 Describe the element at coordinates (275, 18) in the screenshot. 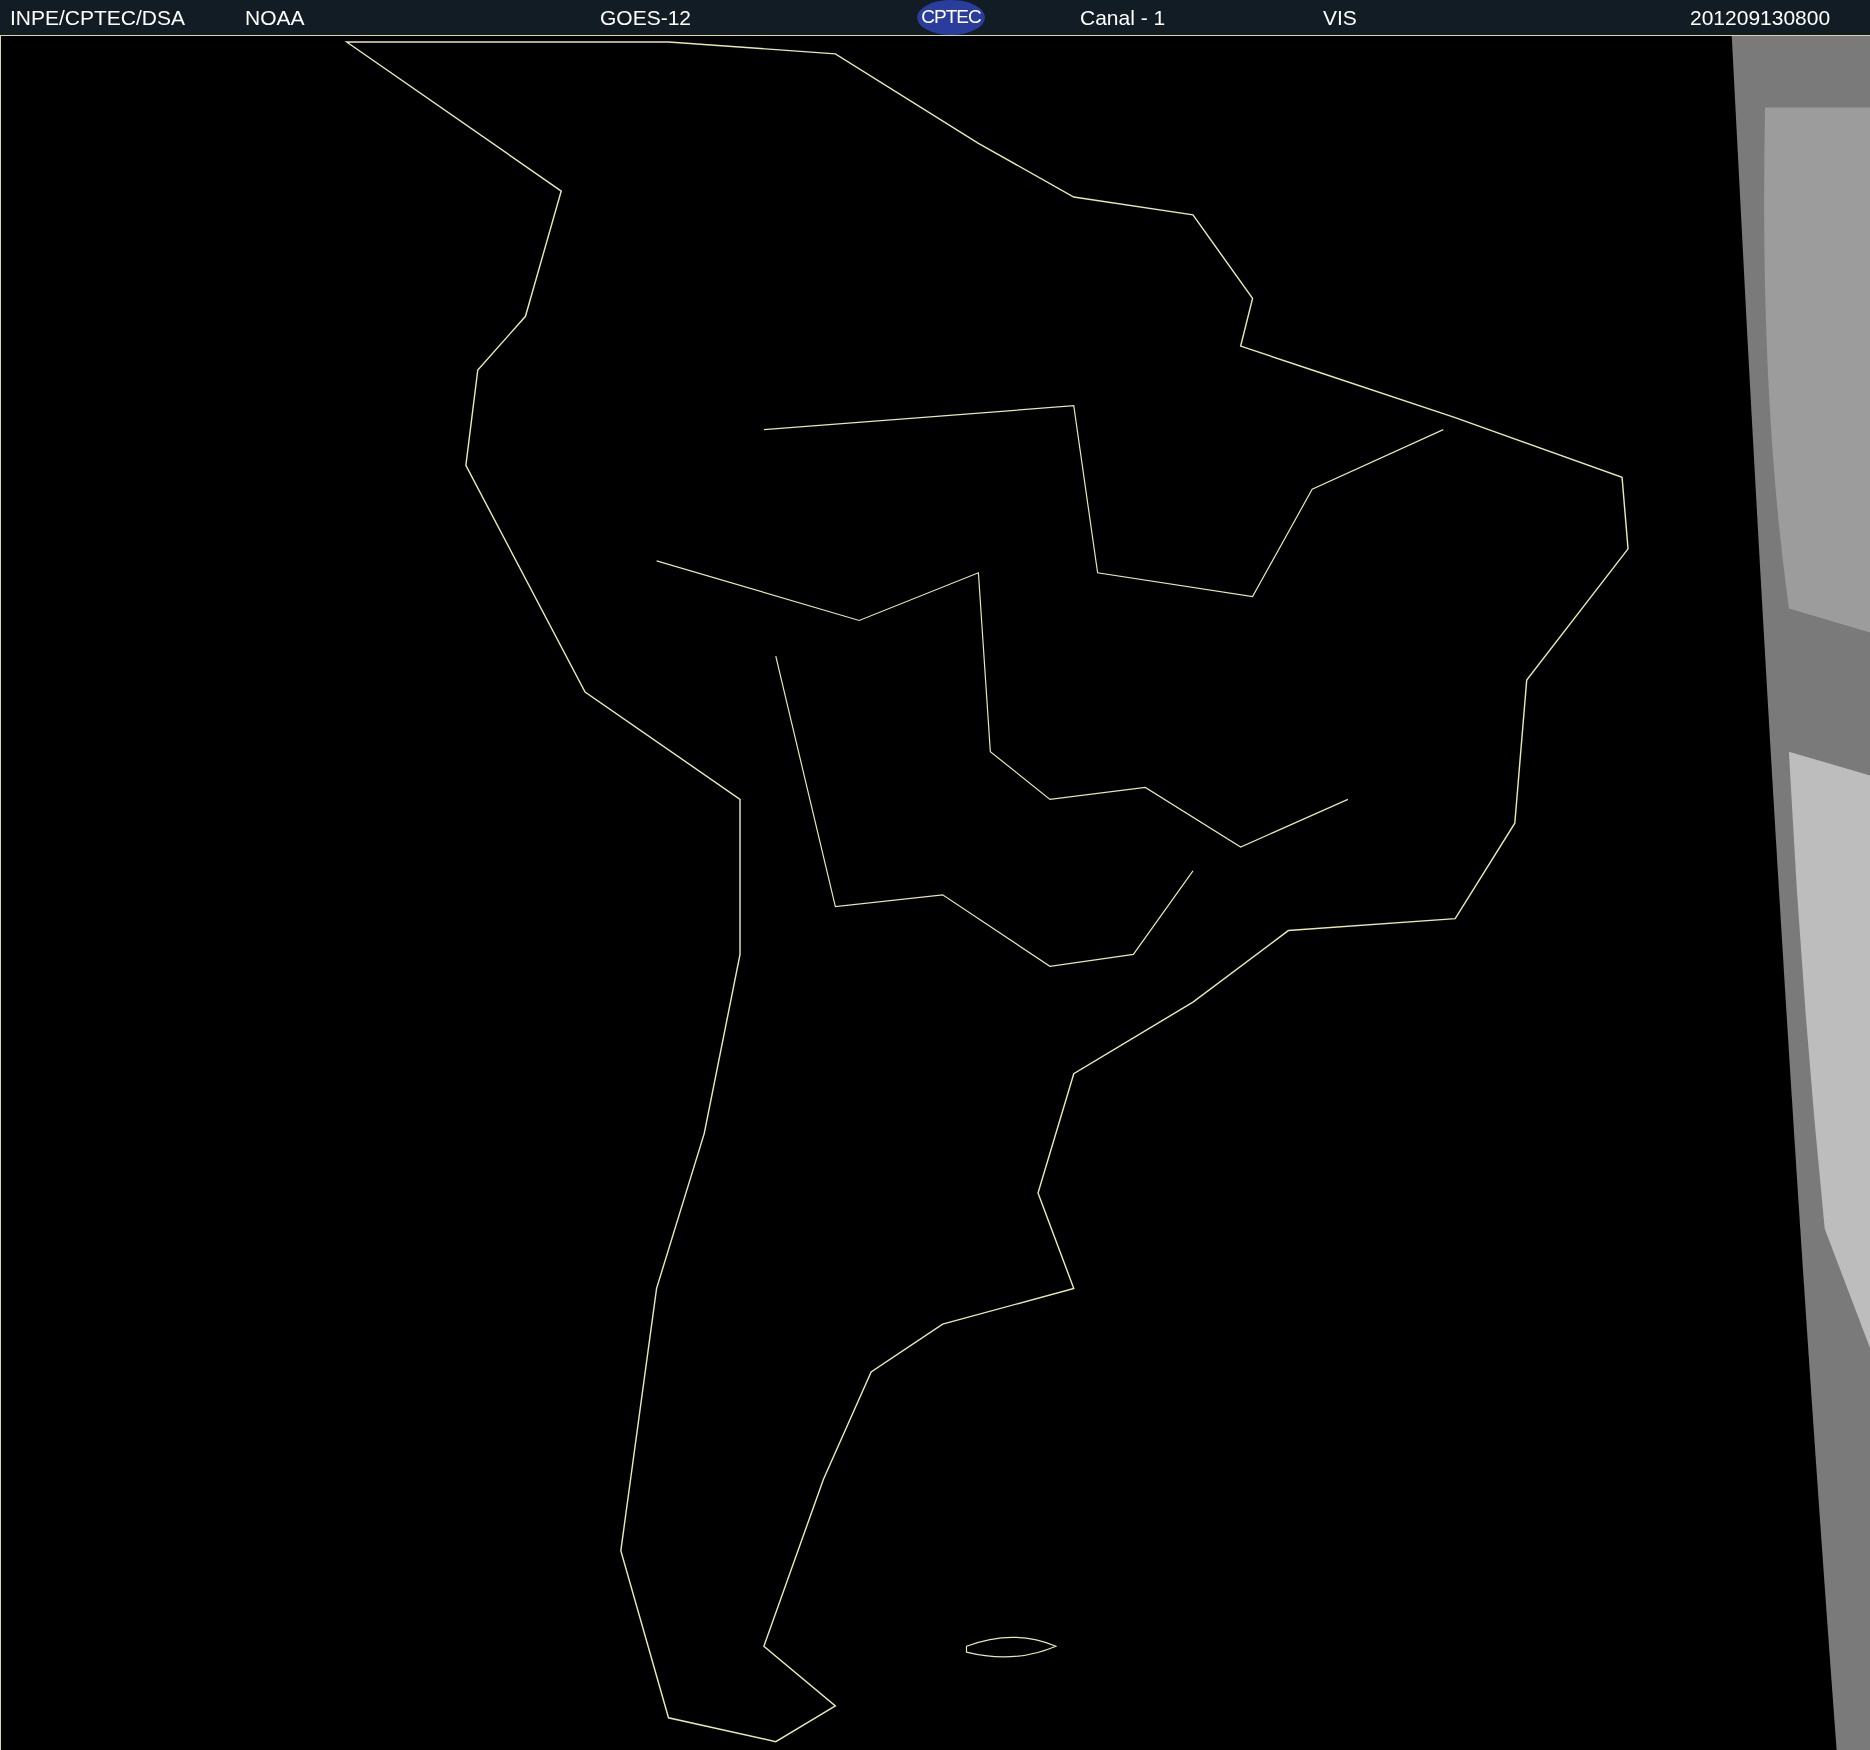

I see `header-label: NOAA` at that location.